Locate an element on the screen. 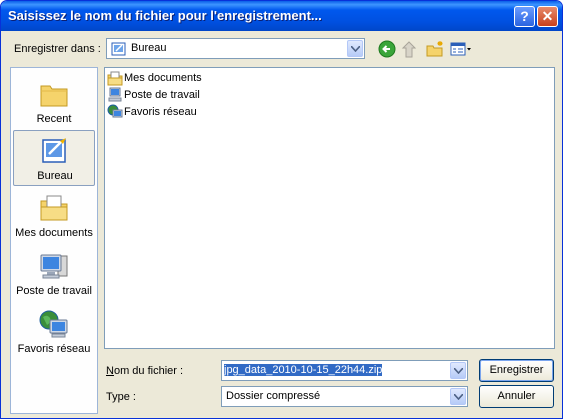 The height and width of the screenshot is (419, 563). filetype-label: Type : is located at coordinates (121, 397).